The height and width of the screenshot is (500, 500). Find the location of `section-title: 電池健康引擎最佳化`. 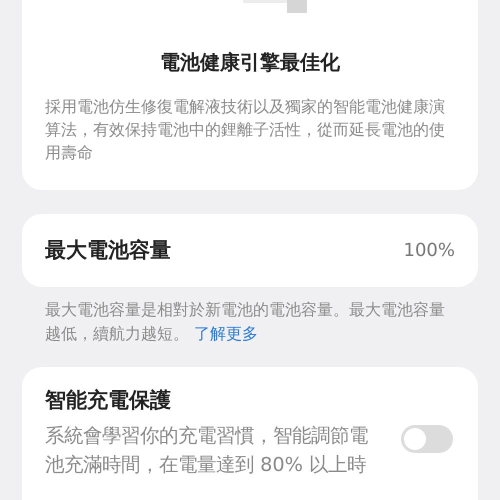

section-title: 電池健康引擎最佳化 is located at coordinates (250, 62).